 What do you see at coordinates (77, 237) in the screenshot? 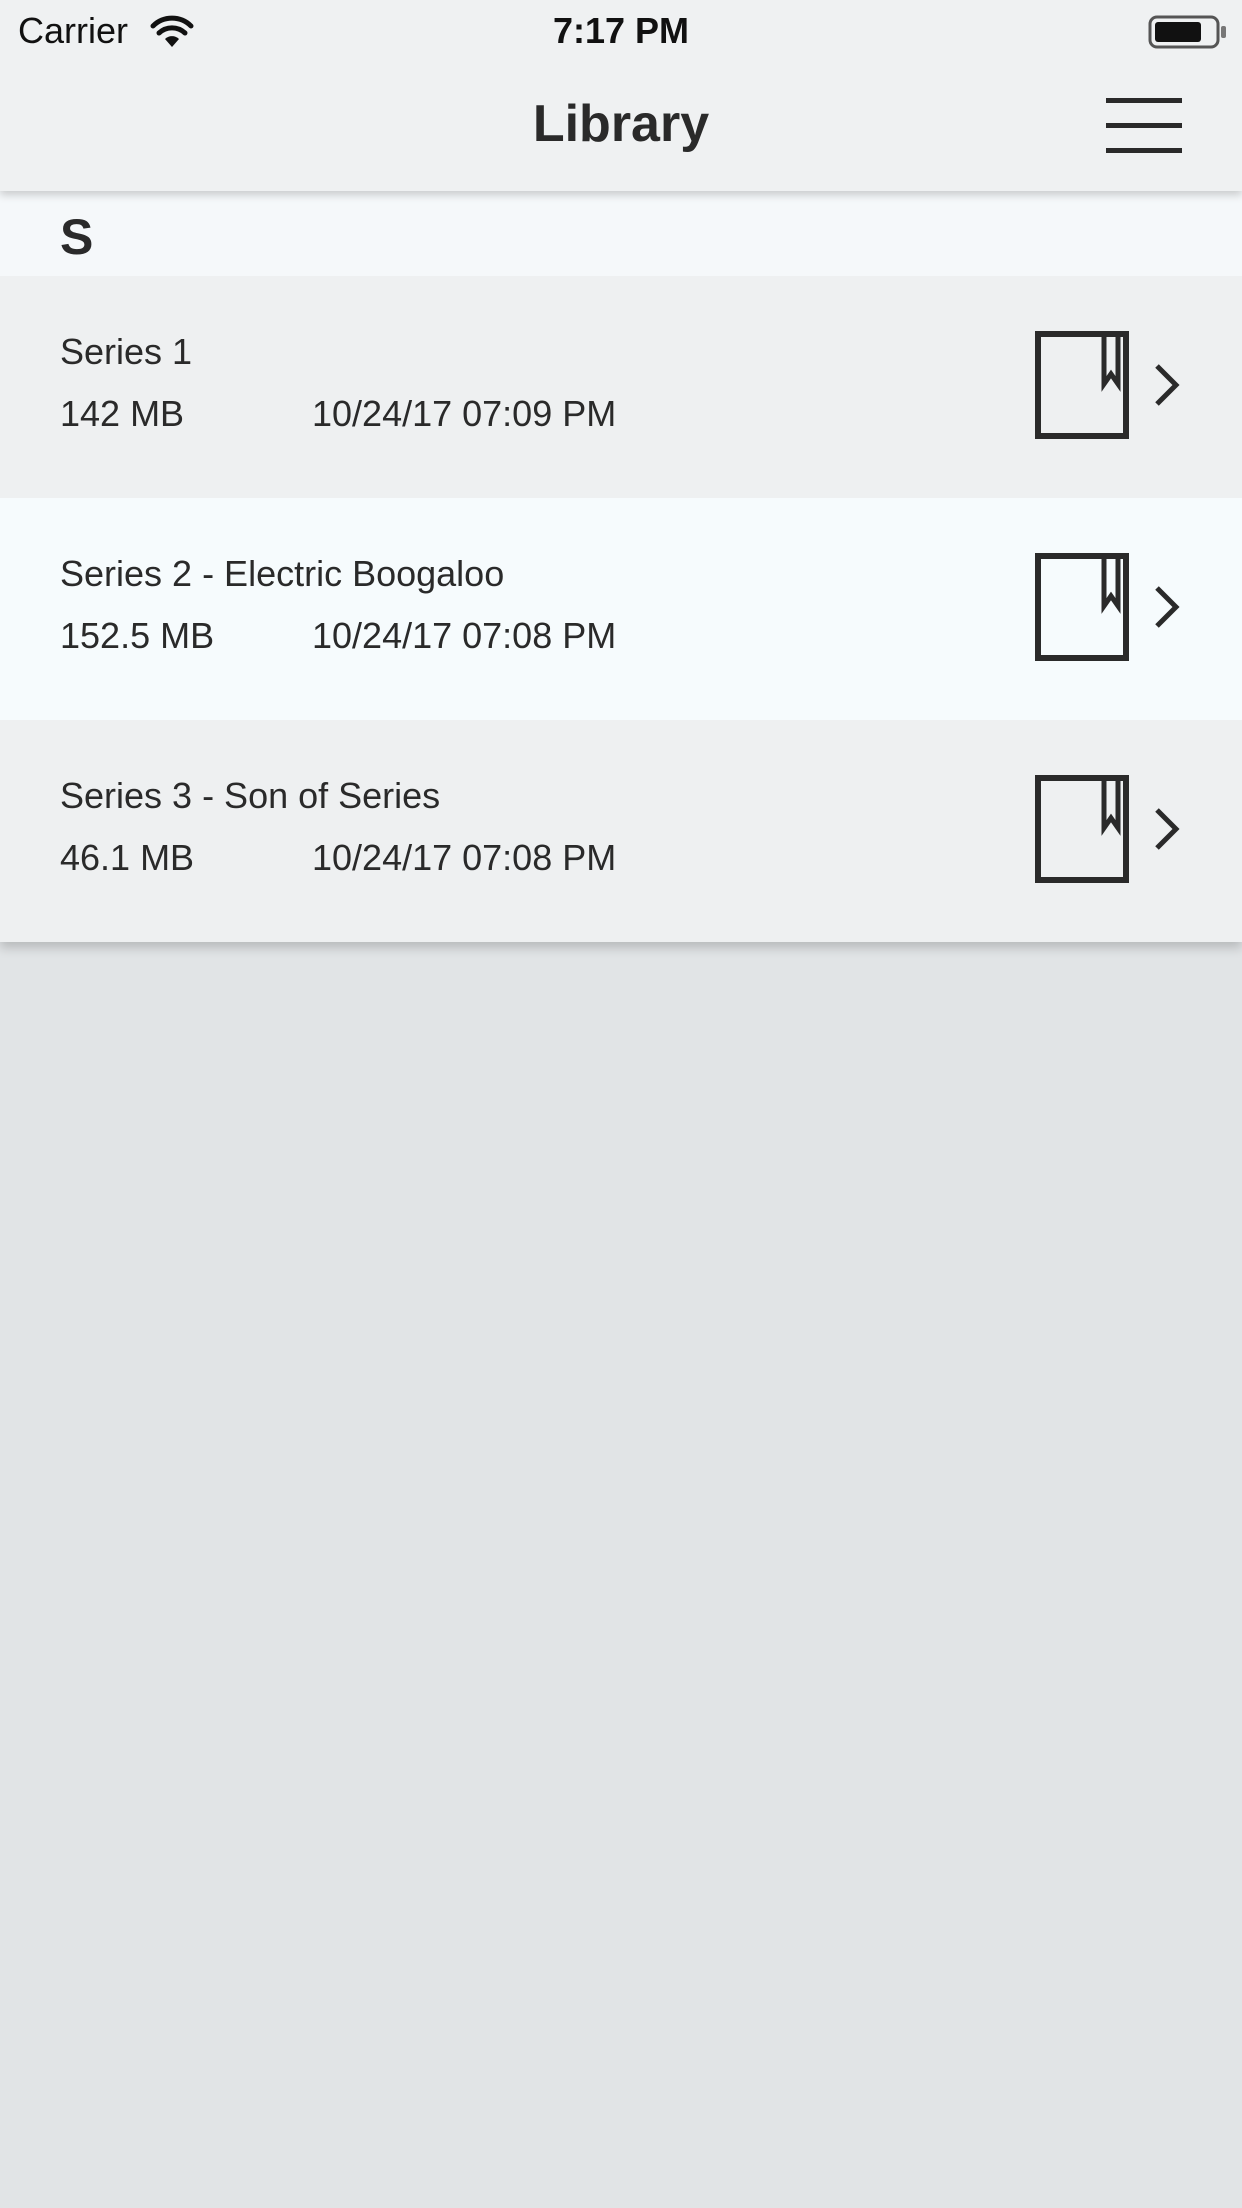
I see `section-letter: S` at bounding box center [77, 237].